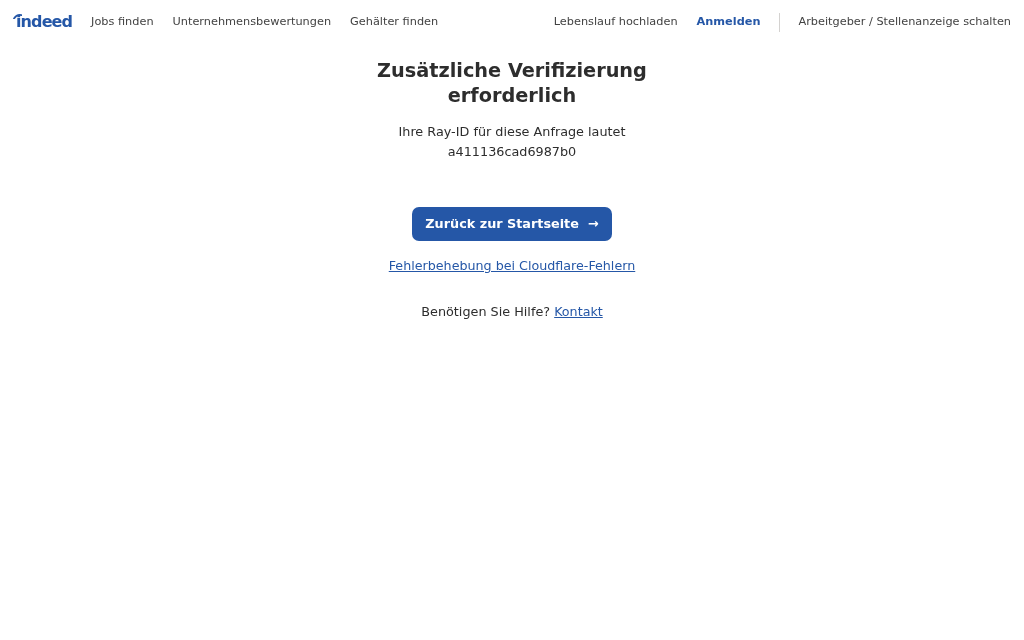 This screenshot has width=1024, height=640. Describe the element at coordinates (43, 22) in the screenshot. I see `logo: indeed` at that location.